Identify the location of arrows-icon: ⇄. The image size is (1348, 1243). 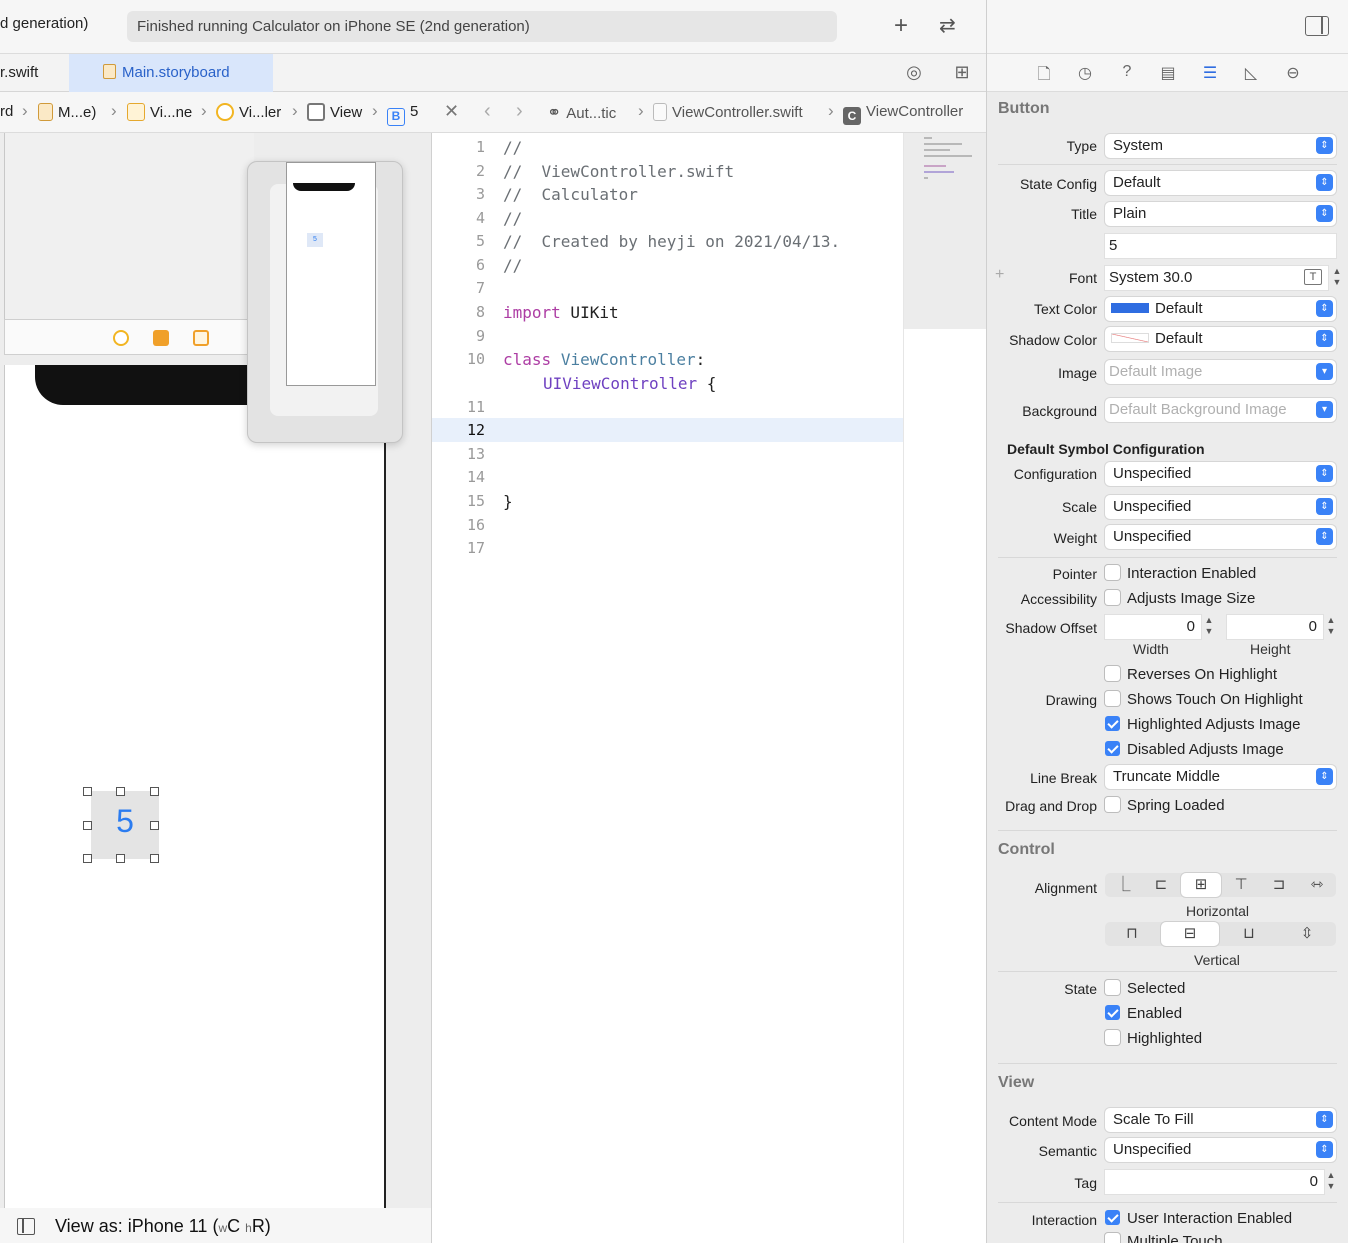
(947, 26).